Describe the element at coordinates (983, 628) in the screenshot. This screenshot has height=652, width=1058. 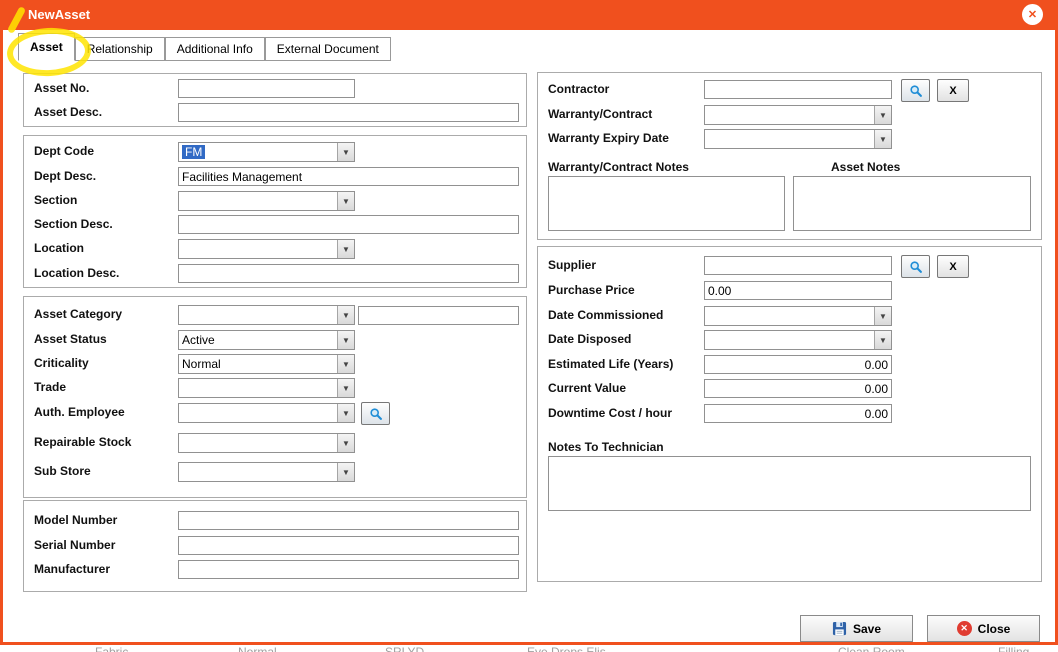
I see `close-button: ✕ Close` at that location.